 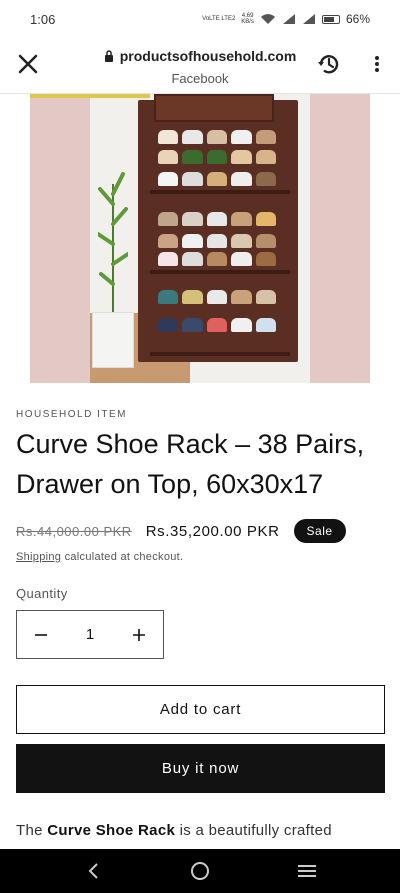 I want to click on plus-icon, so click(x=139, y=634).